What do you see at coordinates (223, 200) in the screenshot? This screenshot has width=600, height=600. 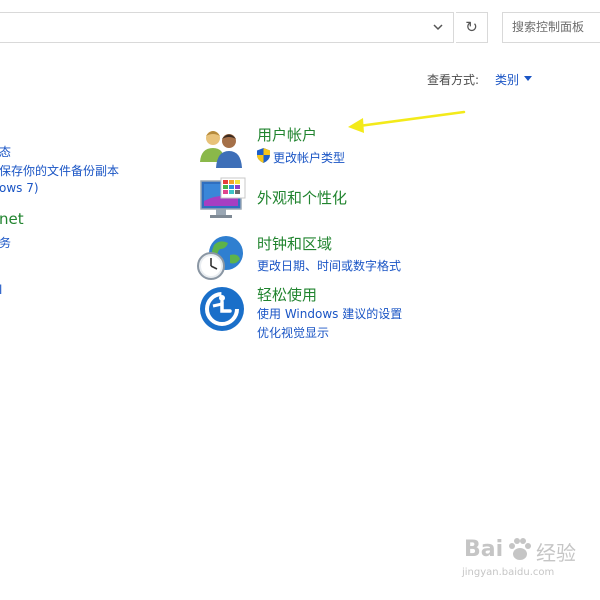 I see `monitor-personalize-icon` at bounding box center [223, 200].